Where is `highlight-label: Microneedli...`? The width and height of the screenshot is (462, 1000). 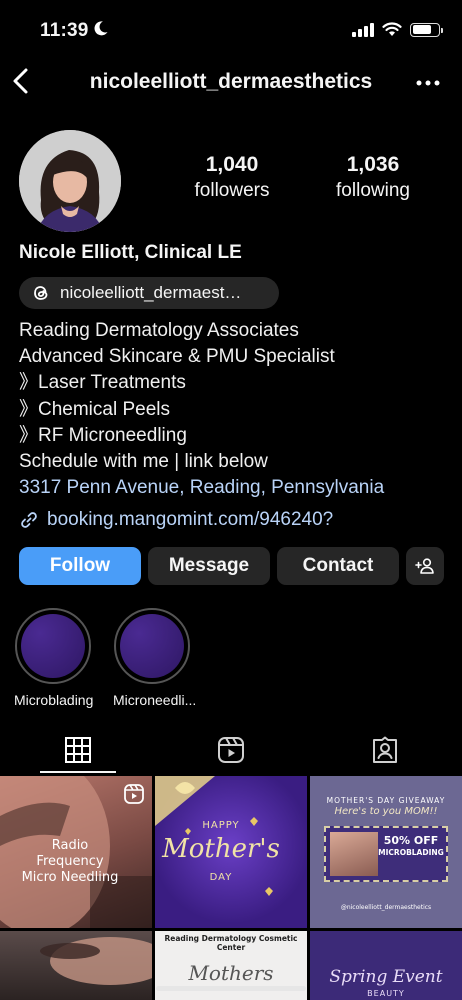 highlight-label: Microneedli... is located at coordinates (155, 700).